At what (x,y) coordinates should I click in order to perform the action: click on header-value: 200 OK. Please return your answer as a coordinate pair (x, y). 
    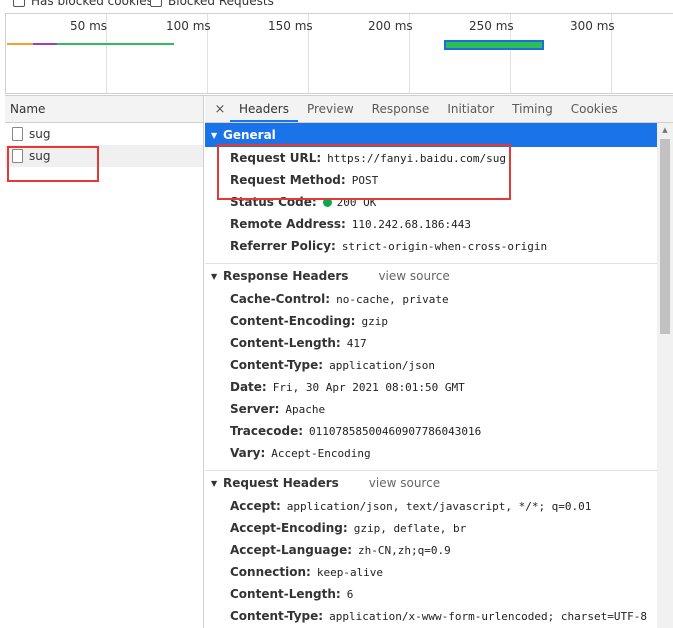
    Looking at the image, I should click on (356, 202).